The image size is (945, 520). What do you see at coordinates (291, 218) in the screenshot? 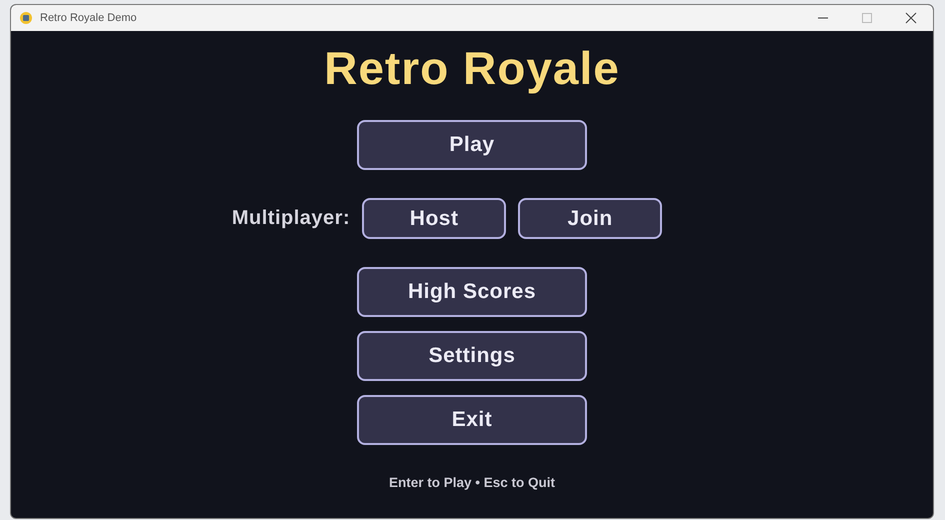
I see `multiplayer-label: Multiplayer:` at bounding box center [291, 218].